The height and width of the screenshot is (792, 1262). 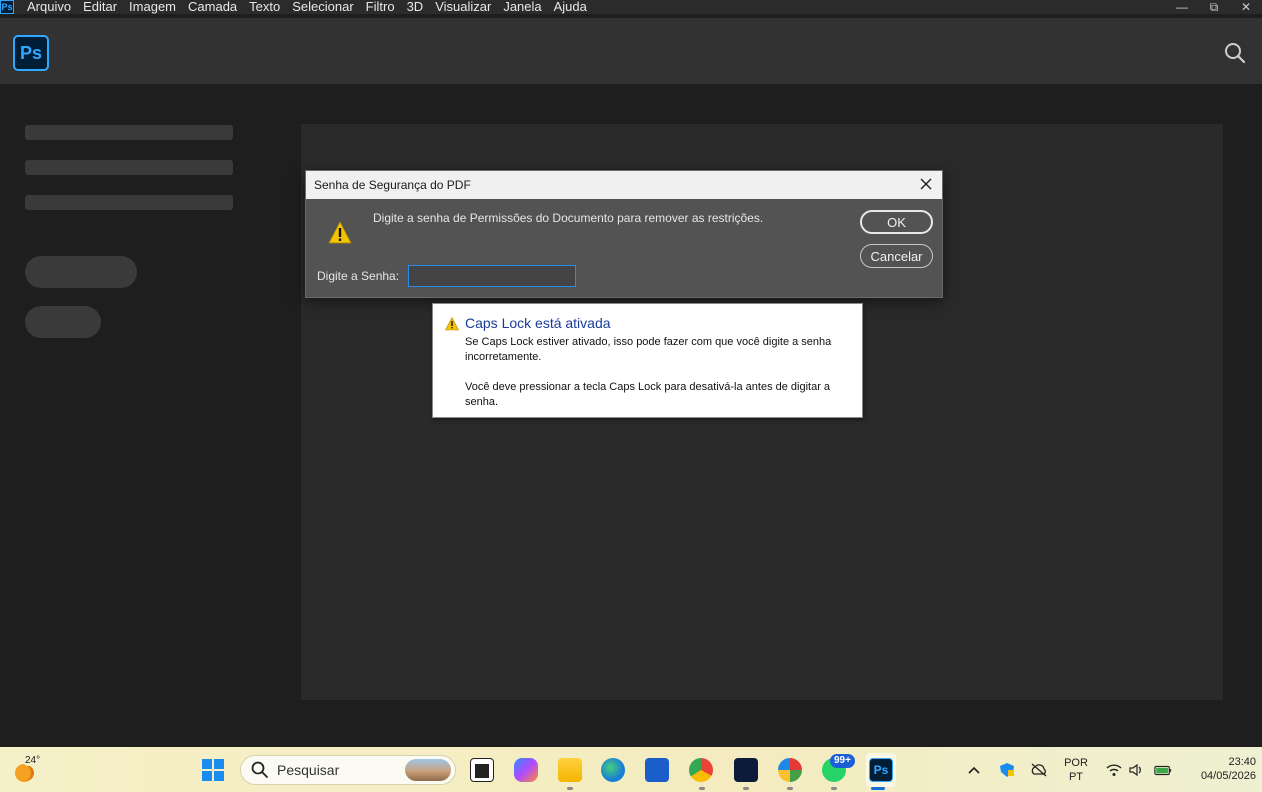 I want to click on minimize-button: —, so click(x=1182, y=7).